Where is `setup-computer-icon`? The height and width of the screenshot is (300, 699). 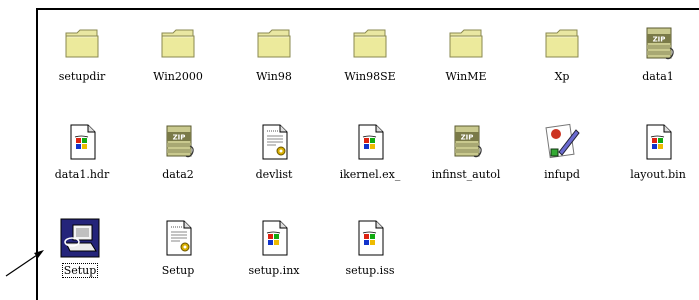 setup-computer-icon is located at coordinates (80, 238).